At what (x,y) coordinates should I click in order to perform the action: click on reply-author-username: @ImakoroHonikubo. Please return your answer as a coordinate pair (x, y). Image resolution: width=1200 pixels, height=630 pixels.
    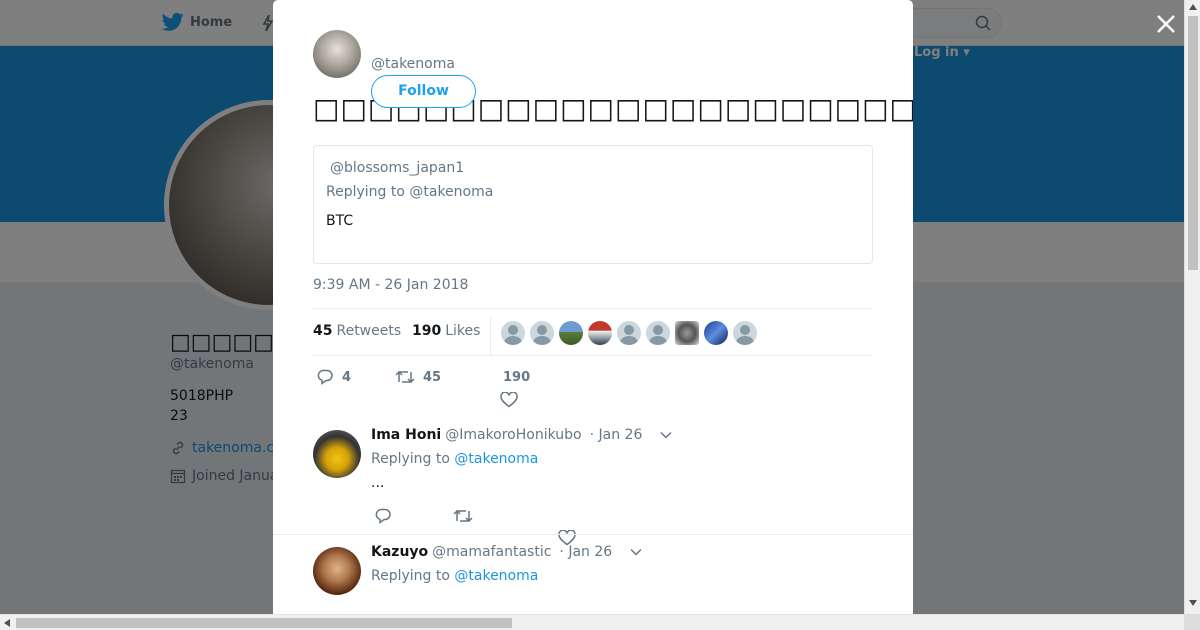
    Looking at the image, I should click on (513, 435).